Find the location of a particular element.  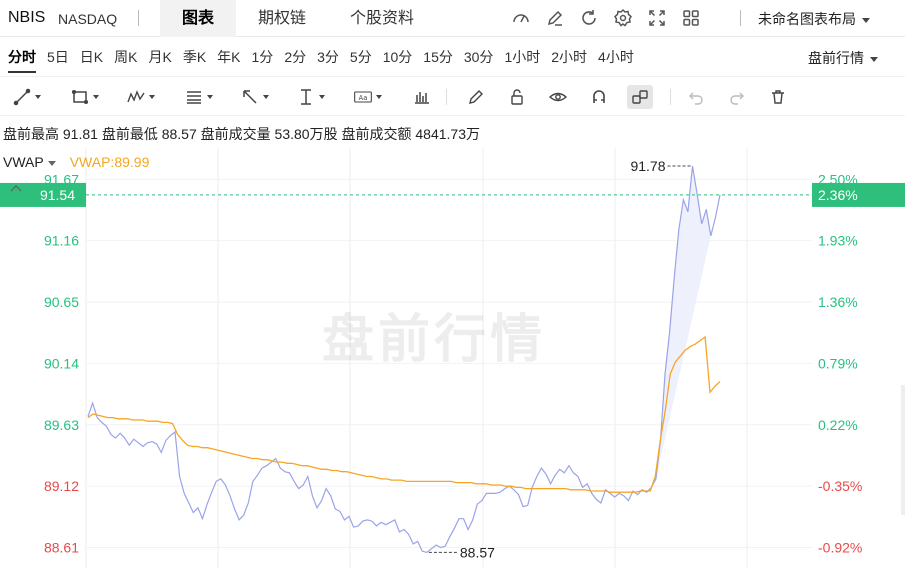

pct-tick-label: -0.35% is located at coordinates (840, 486).